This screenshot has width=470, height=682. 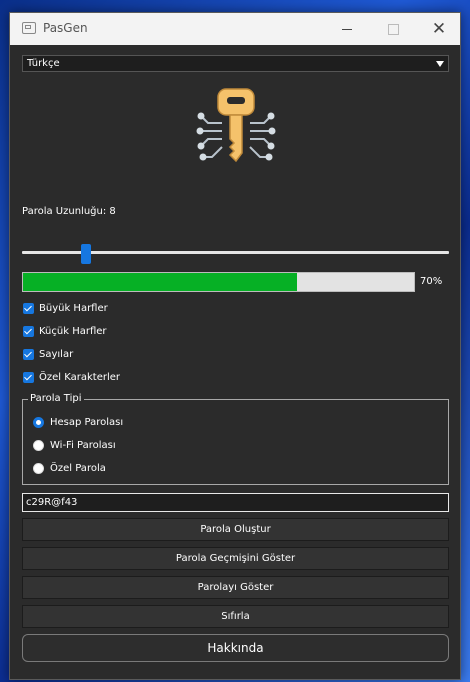 I want to click on checkbox-lowercase: Küçük Harfler, so click(x=65, y=331).